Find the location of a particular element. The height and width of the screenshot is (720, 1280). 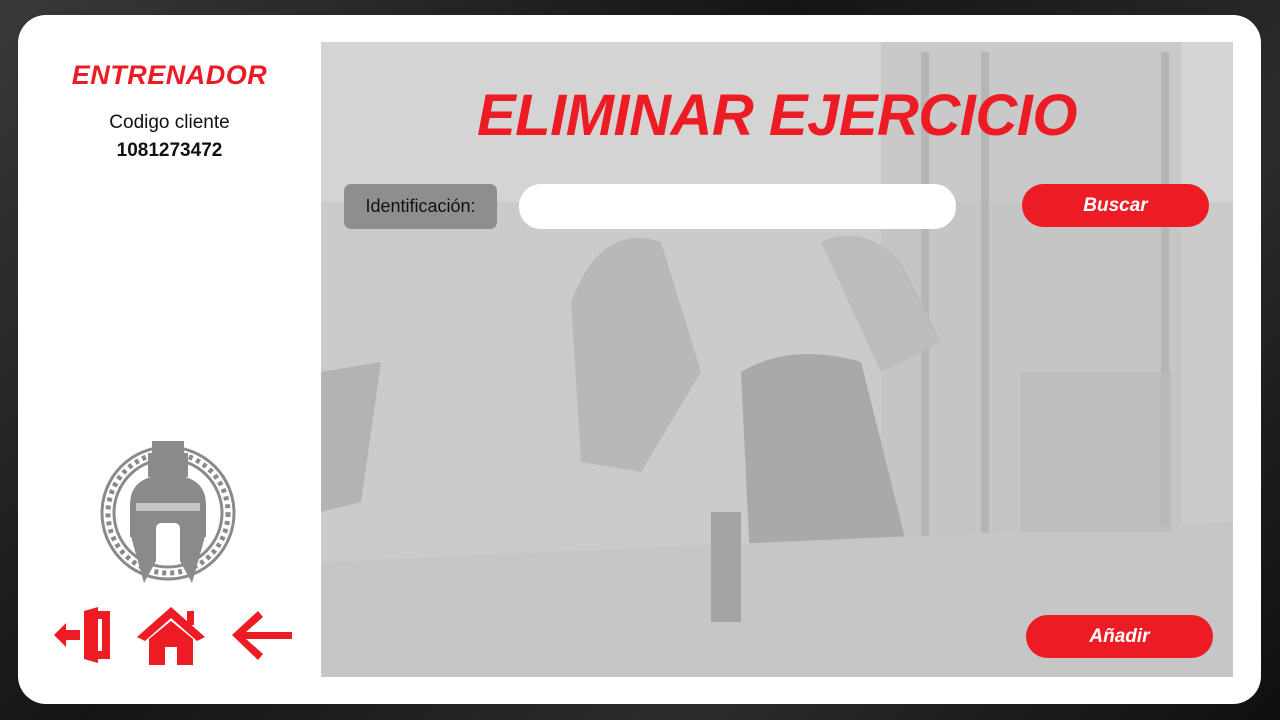

search-button: Buscar is located at coordinates (1115, 205).